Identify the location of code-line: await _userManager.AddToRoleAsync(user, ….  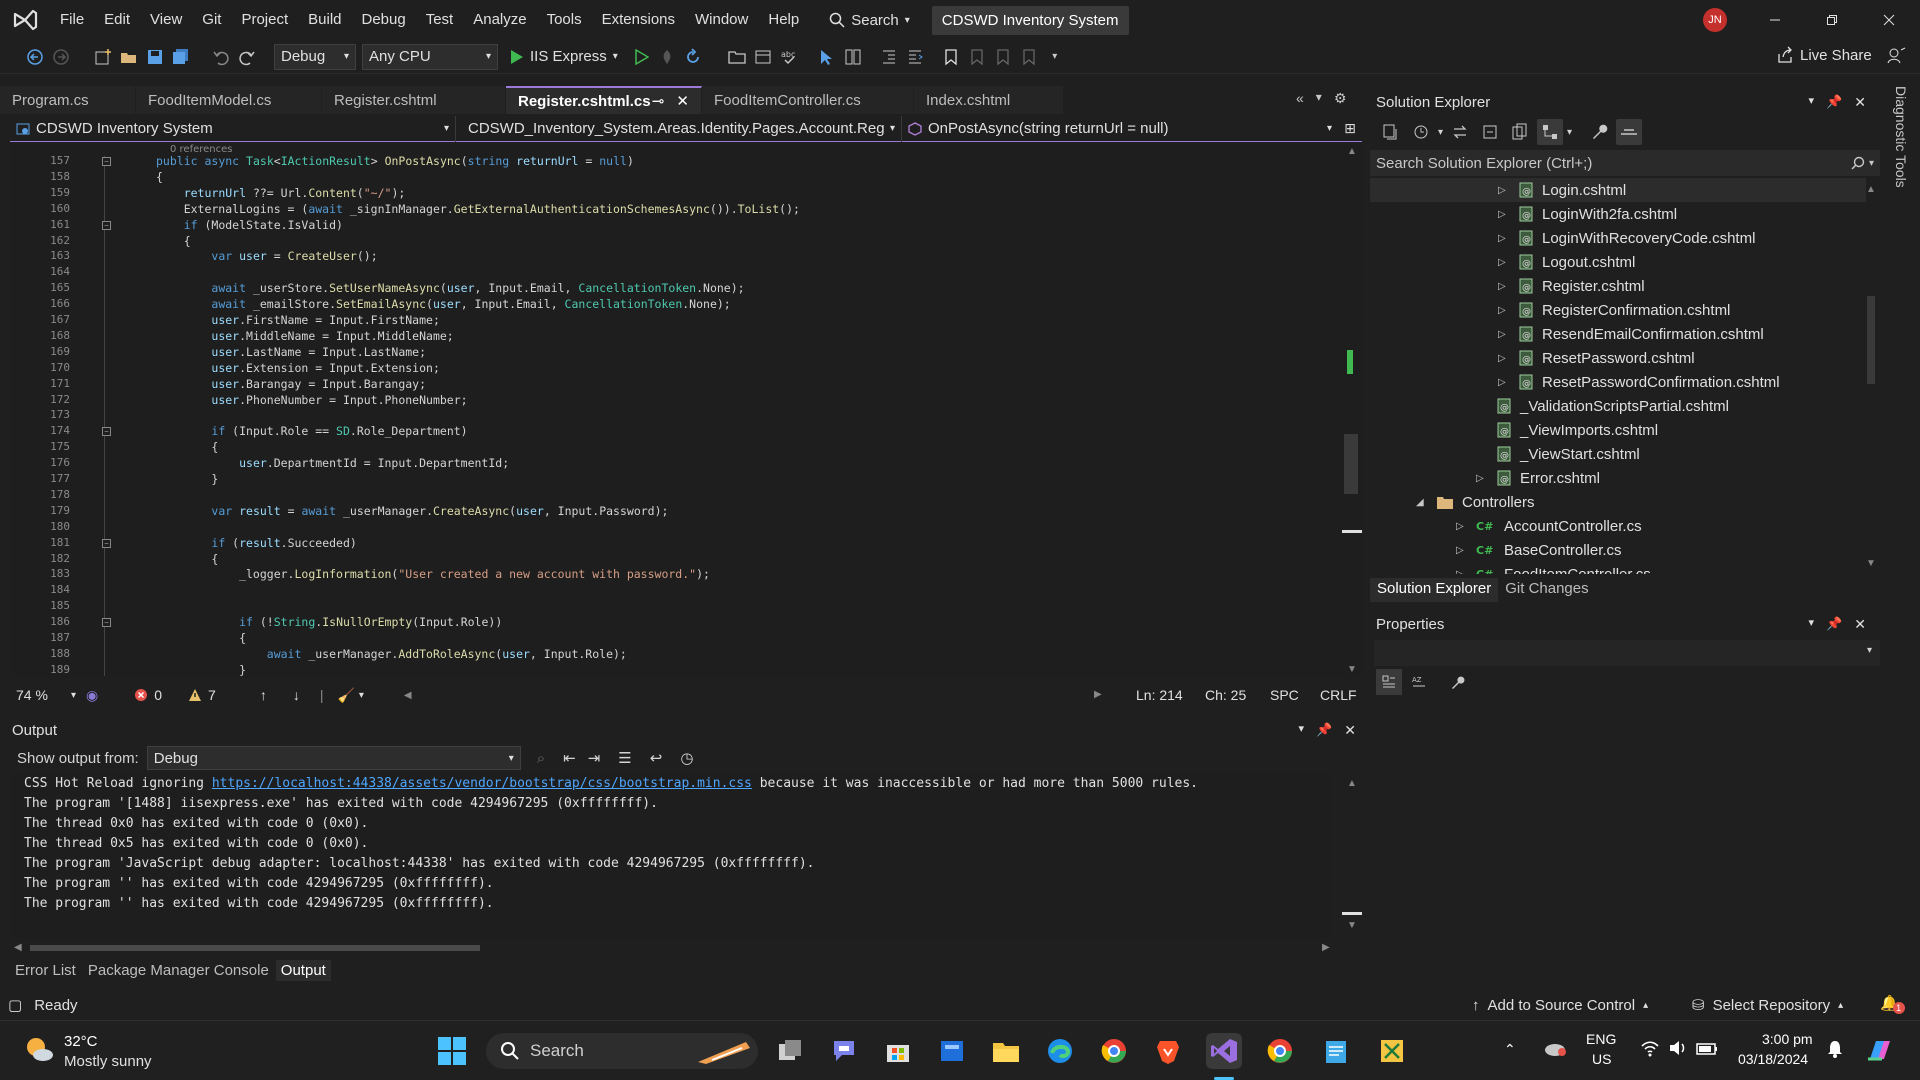
(391, 654).